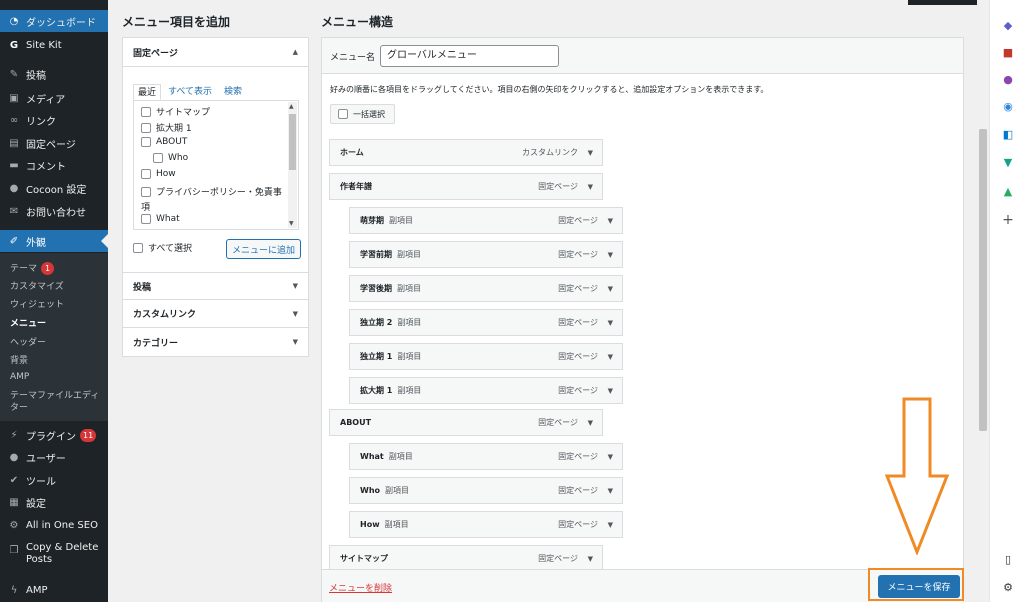 The image size is (1024, 602). What do you see at coordinates (360, 587) in the screenshot?
I see `delete-menu-link: メニューを削除` at bounding box center [360, 587].